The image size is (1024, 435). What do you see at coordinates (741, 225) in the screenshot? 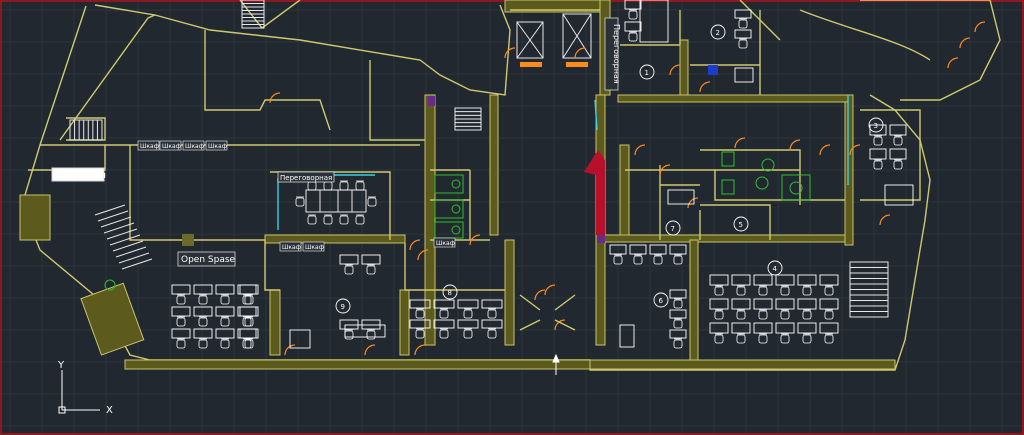
I see `room-number: 5` at bounding box center [741, 225].